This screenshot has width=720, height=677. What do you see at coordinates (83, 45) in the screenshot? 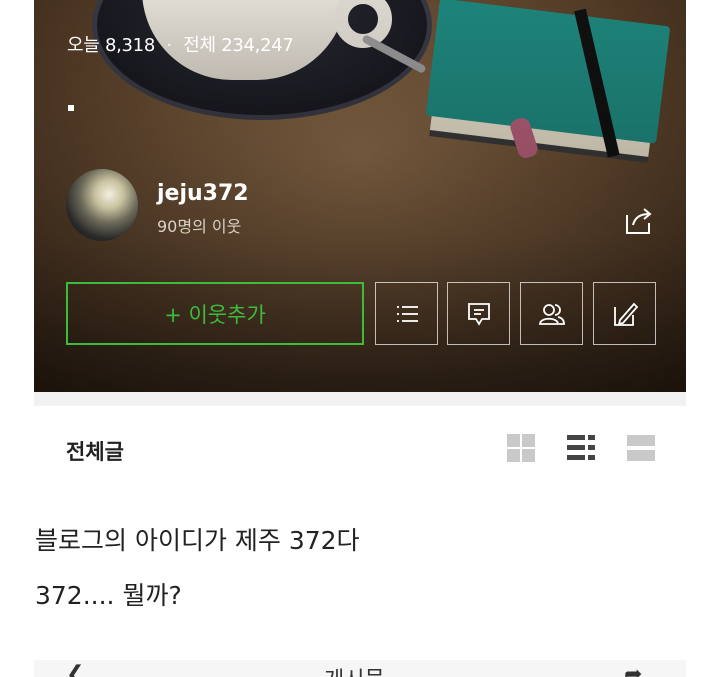
I see `today-label: 오늘` at bounding box center [83, 45].